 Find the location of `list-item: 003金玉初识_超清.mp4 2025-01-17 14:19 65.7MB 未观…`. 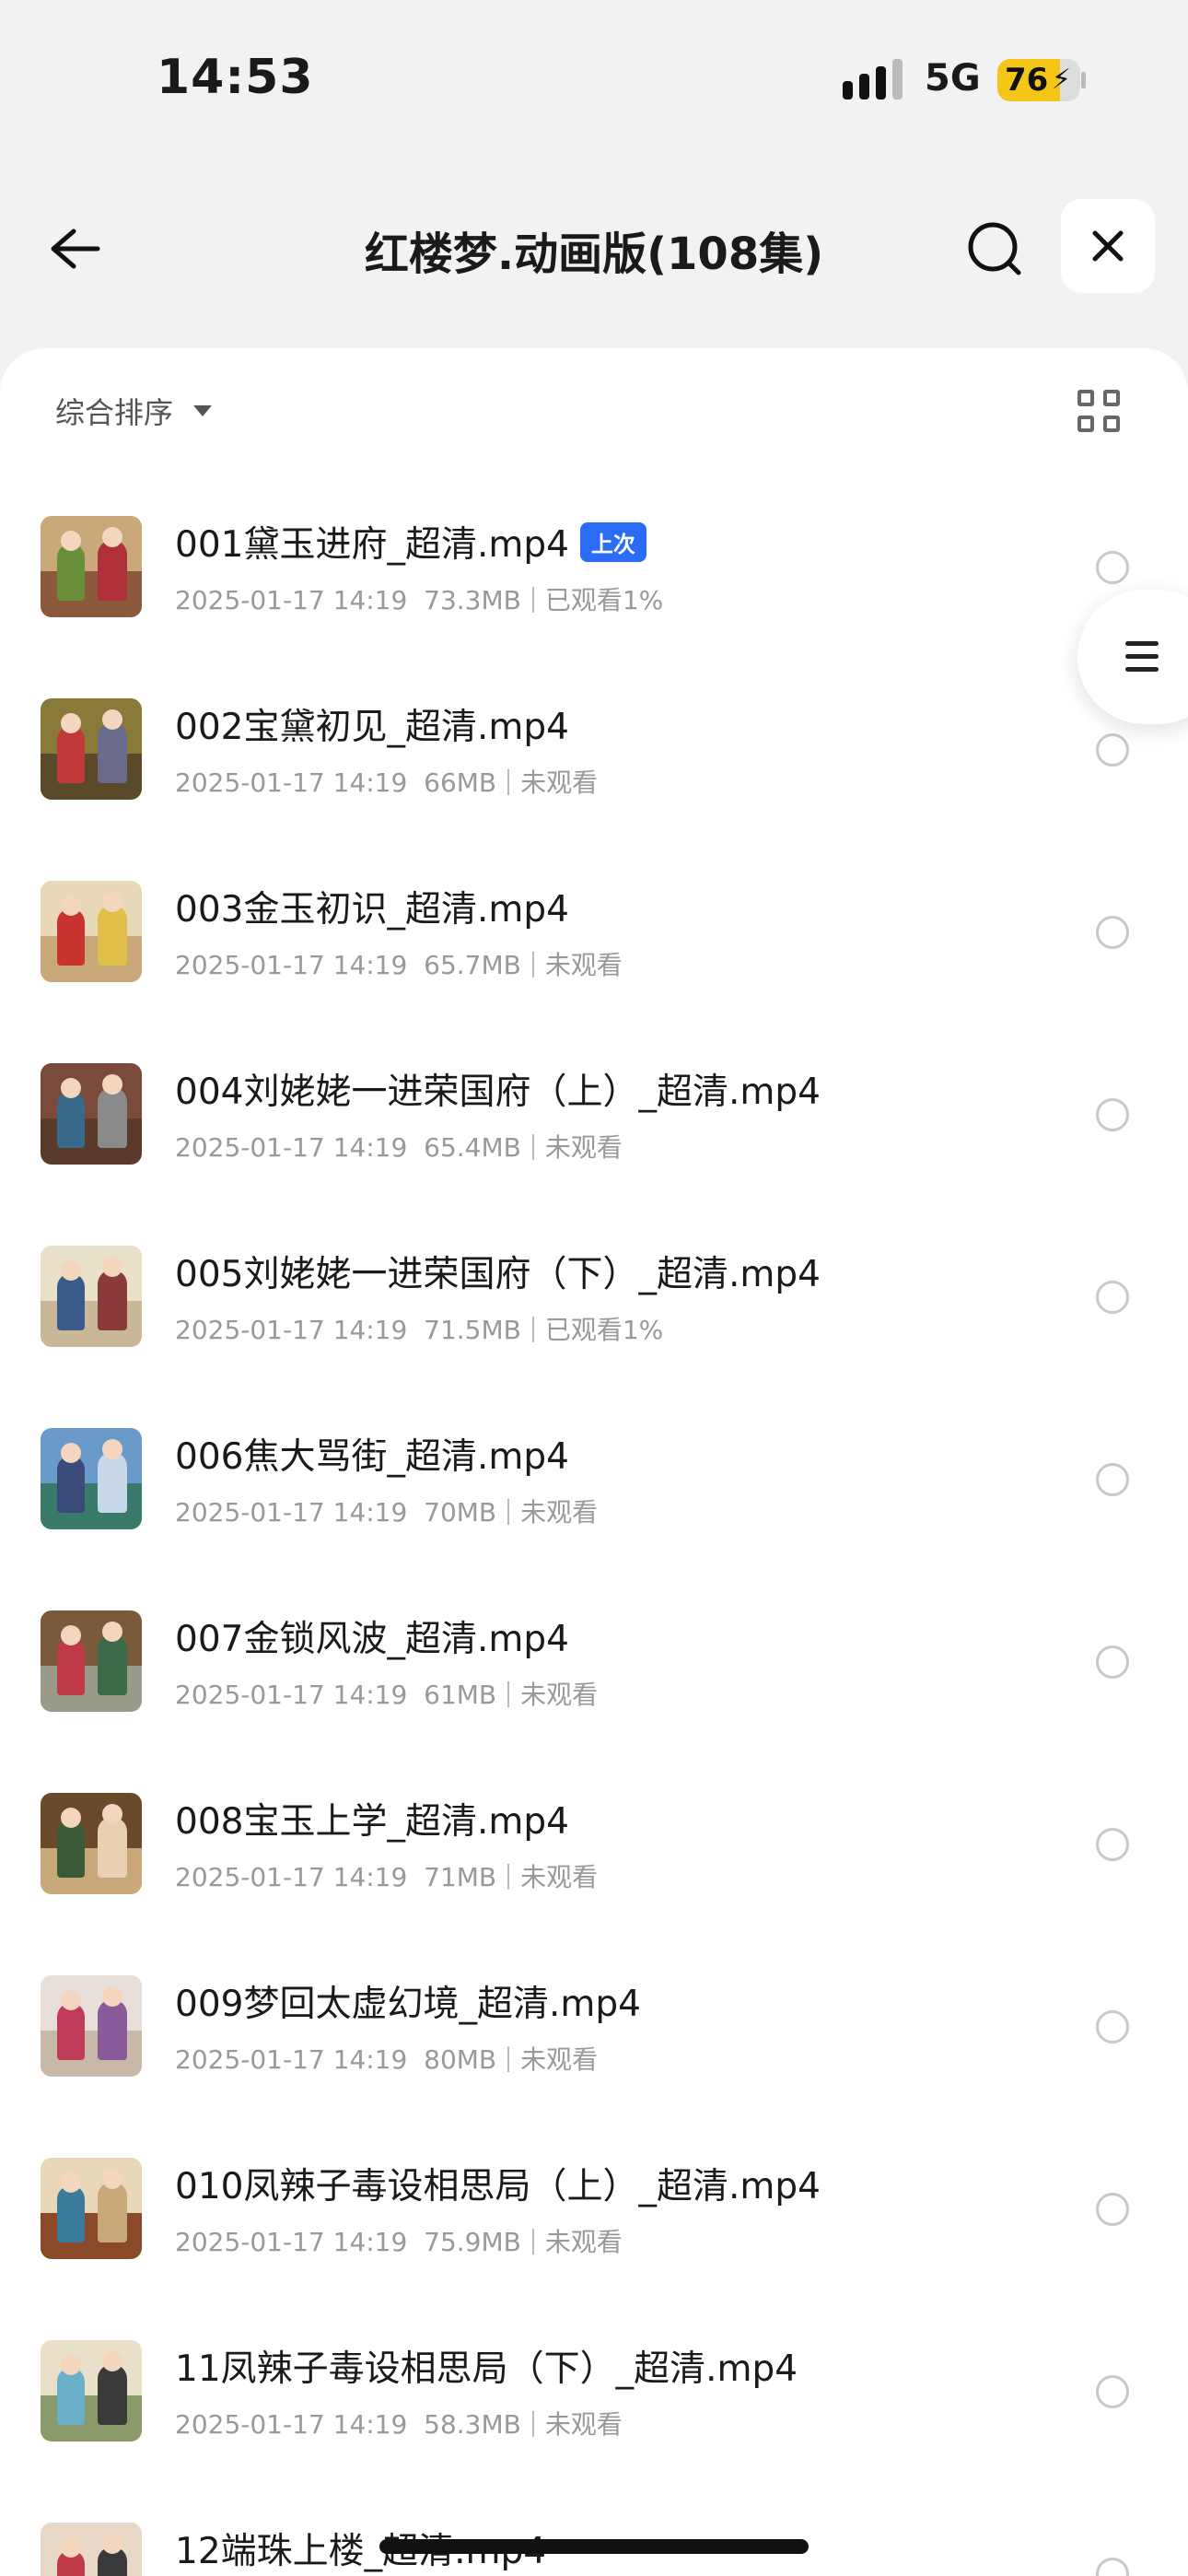

list-item: 003金玉初识_超清.mp4 2025-01-17 14:19 65.7MB 未观… is located at coordinates (594, 933).